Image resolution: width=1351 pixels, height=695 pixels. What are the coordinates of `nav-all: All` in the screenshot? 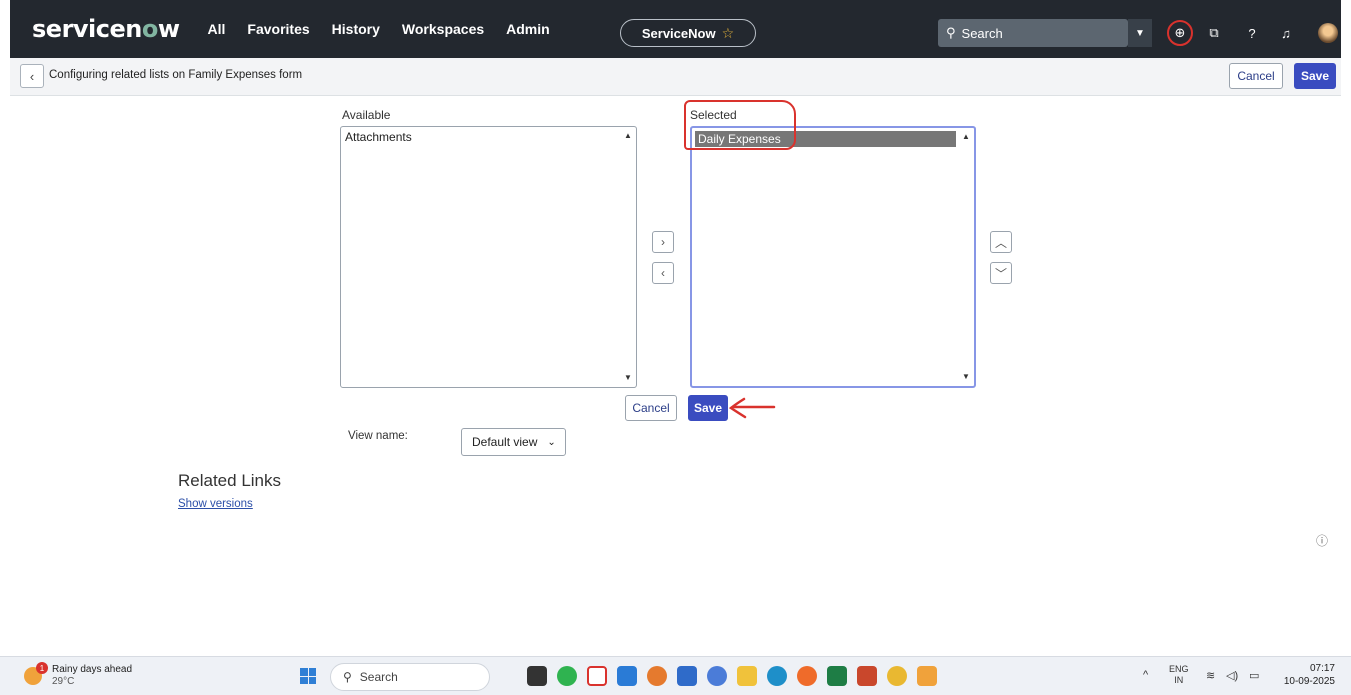 It's located at (217, 29).